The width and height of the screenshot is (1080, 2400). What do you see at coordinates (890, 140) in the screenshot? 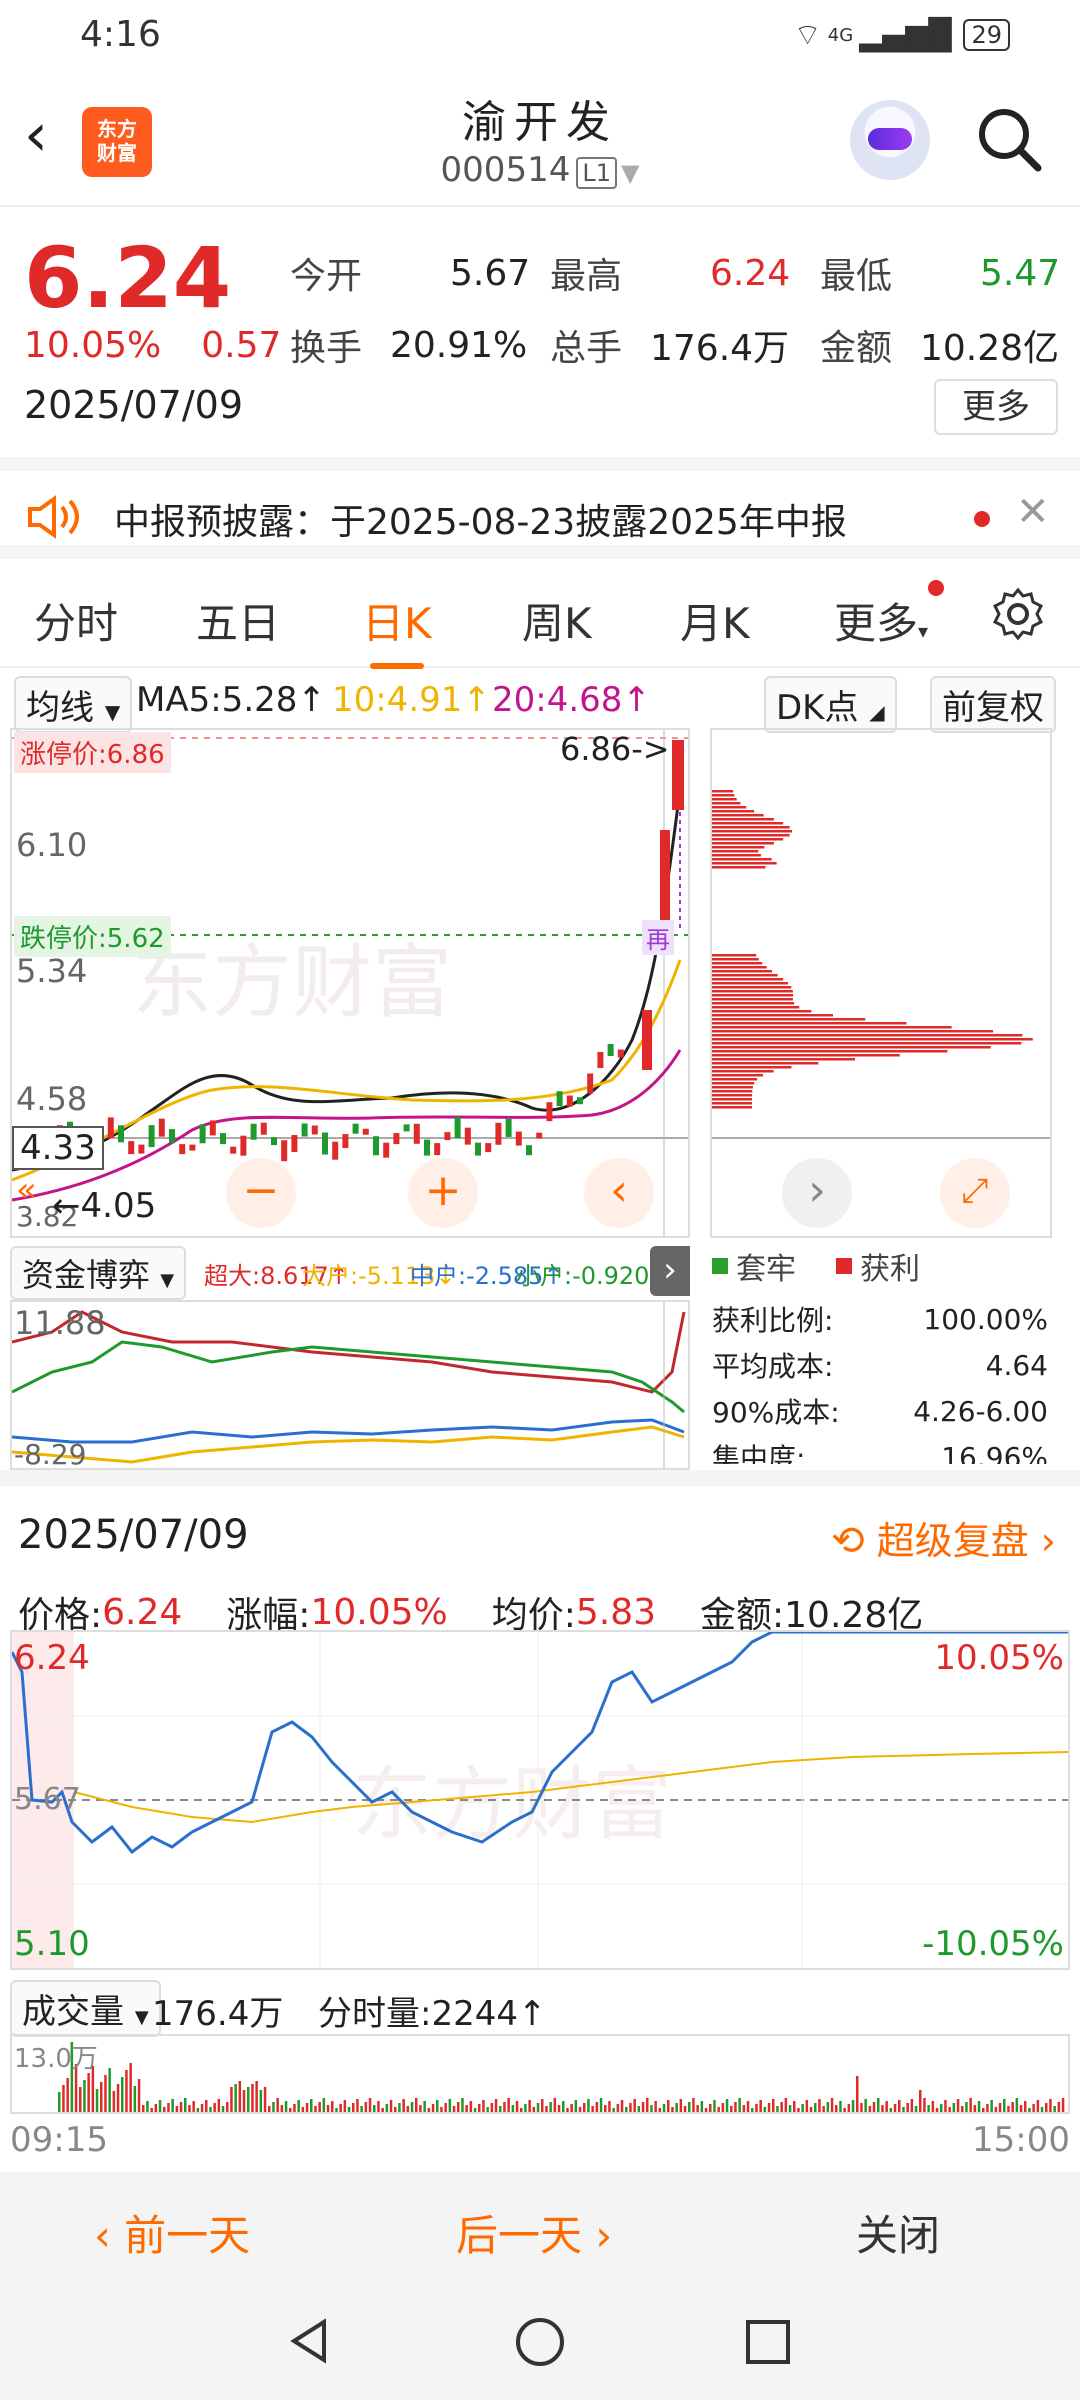
I see `assistant-avatar` at bounding box center [890, 140].